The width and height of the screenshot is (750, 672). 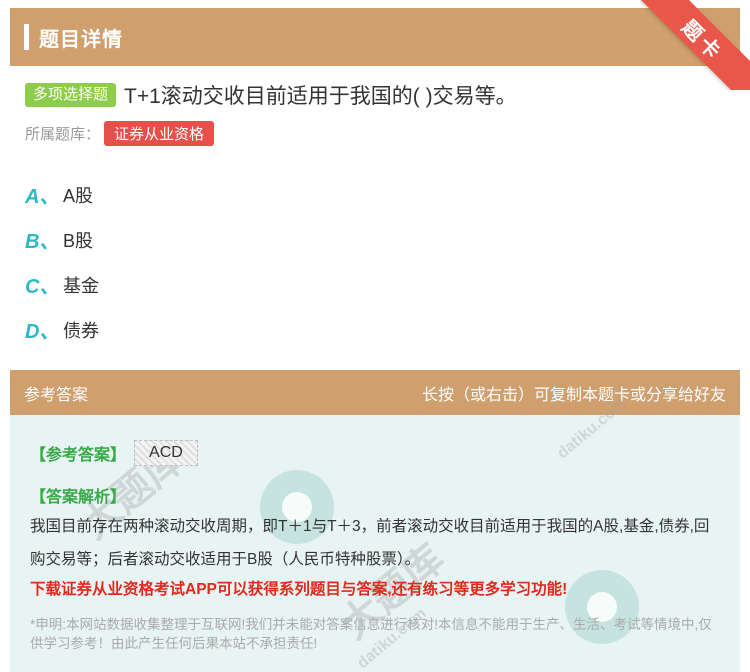 What do you see at coordinates (71, 95) in the screenshot?
I see `question-type-badge: 多项选择题` at bounding box center [71, 95].